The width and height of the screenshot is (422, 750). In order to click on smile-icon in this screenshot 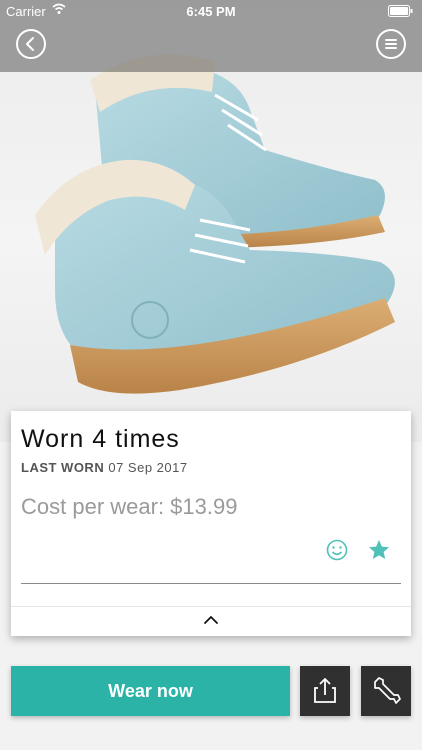, I will do `click(337, 550)`.